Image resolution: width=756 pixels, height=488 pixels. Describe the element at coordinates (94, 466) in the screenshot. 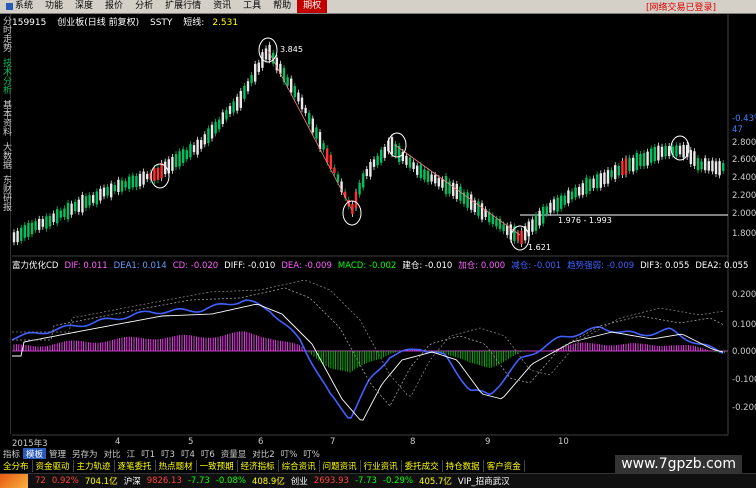

I see `function-tab: 主力轨迹` at that location.